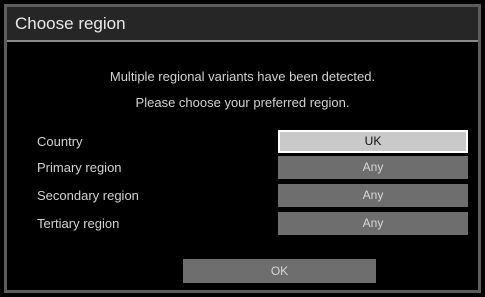 This screenshot has width=485, height=297. Describe the element at coordinates (79, 167) in the screenshot. I see `primary-region-label: Primary region` at that location.